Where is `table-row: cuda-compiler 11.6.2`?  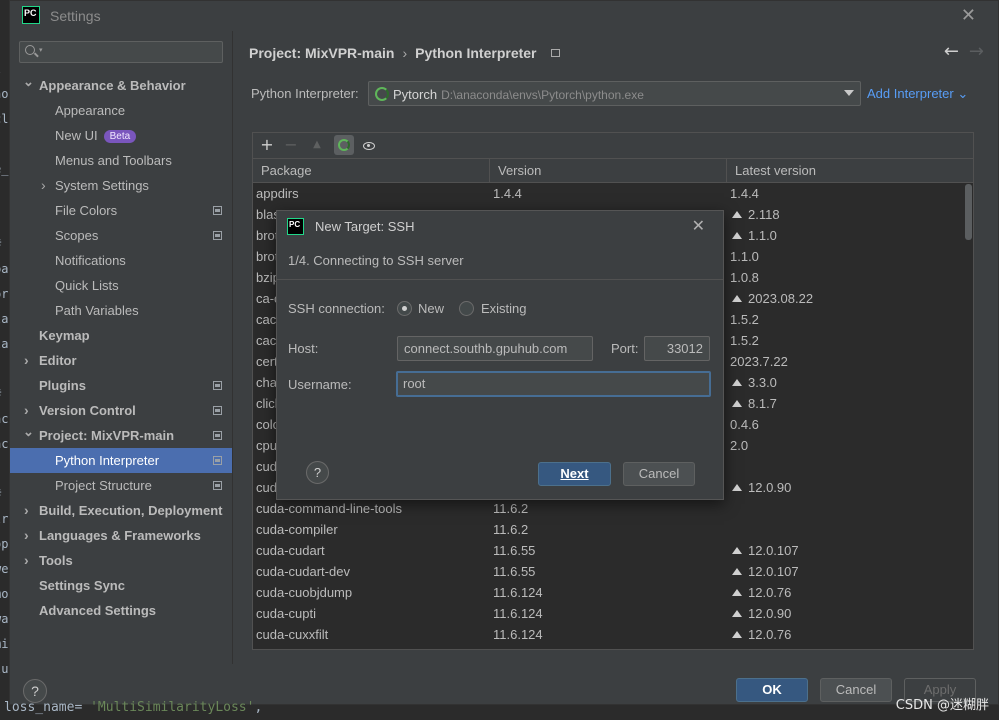 table-row: cuda-compiler 11.6.2 is located at coordinates (613, 529).